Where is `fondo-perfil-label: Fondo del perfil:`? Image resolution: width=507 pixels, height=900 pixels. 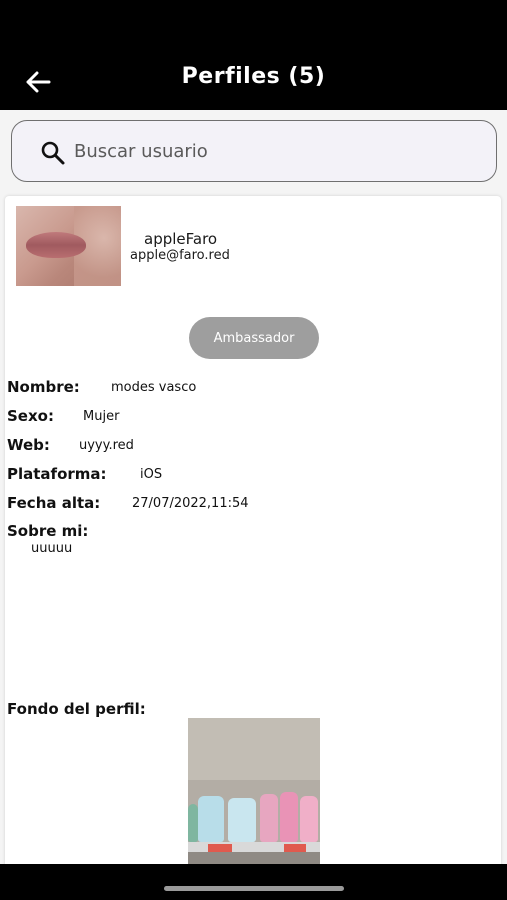
fondo-perfil-label: Fondo del perfil: is located at coordinates (76, 709).